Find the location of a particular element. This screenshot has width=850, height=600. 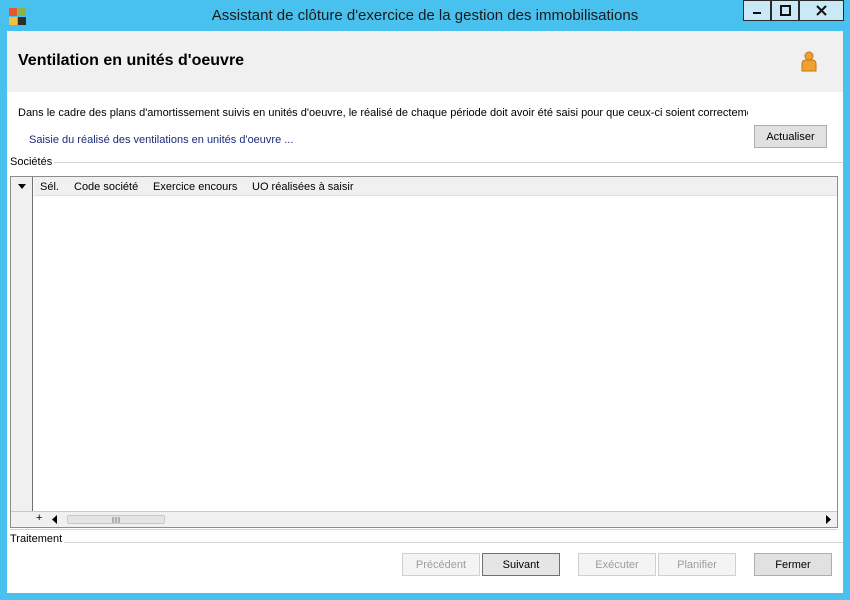

column-header-uo: UO réalisées à saisir is located at coordinates (302, 187).